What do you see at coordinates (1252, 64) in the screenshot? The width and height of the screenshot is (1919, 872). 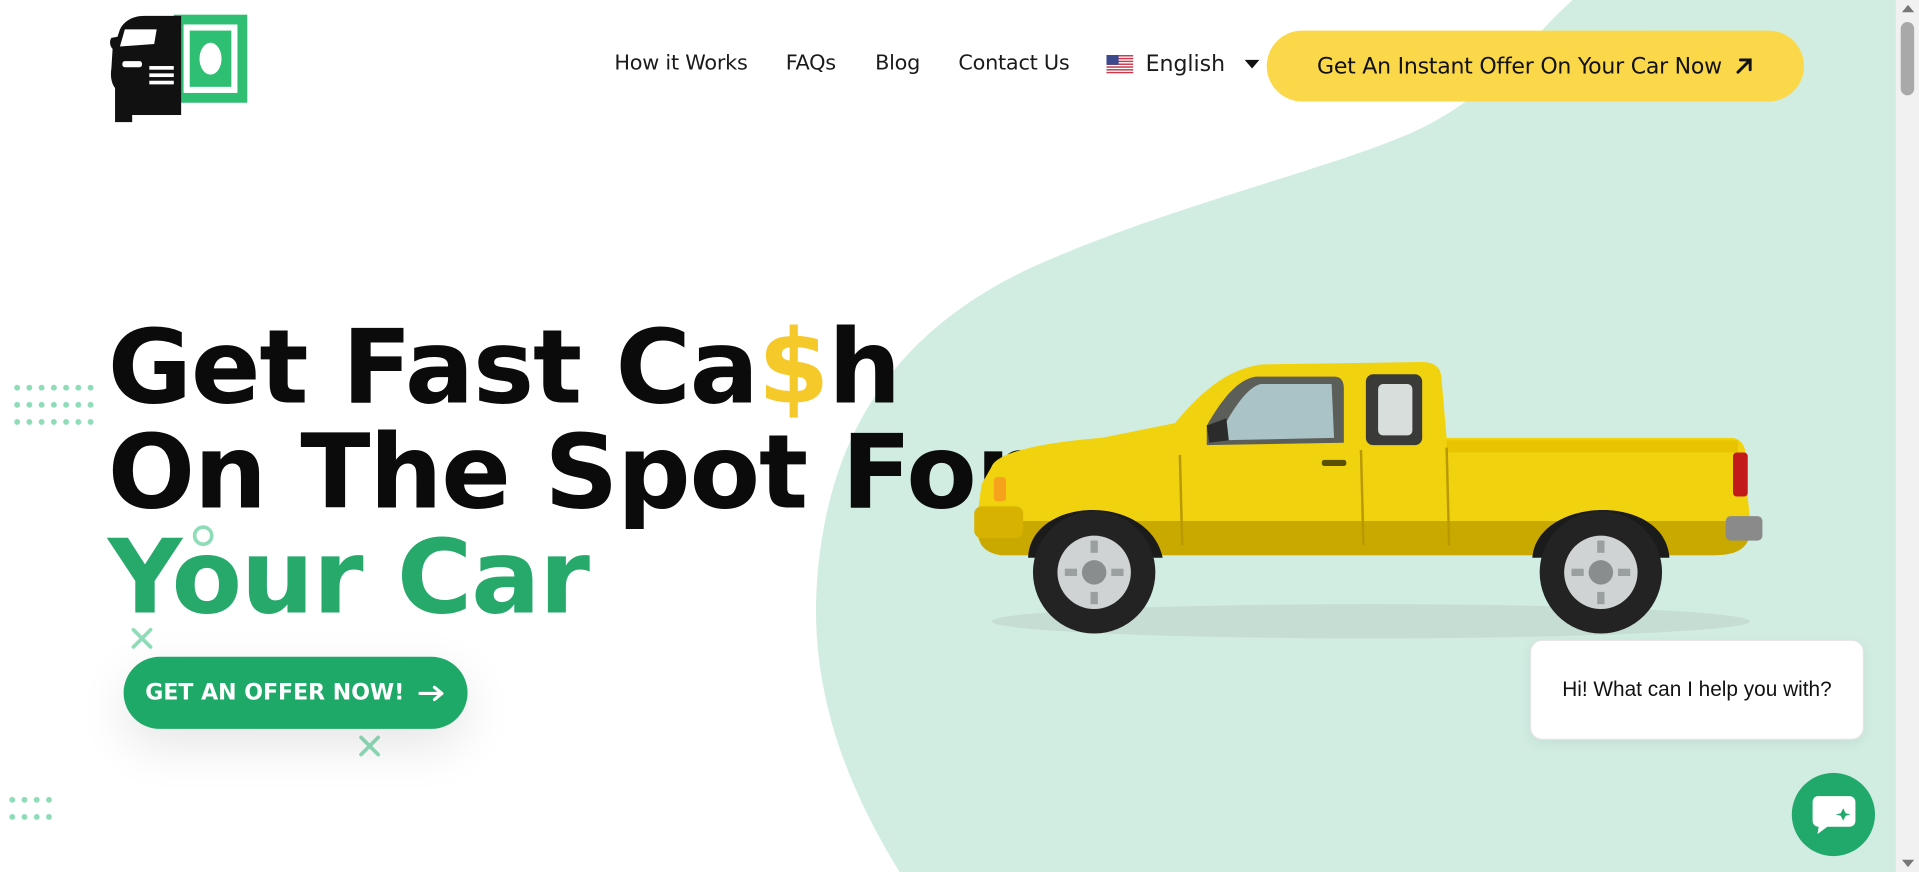 I see `chevron-down-icon` at bounding box center [1252, 64].